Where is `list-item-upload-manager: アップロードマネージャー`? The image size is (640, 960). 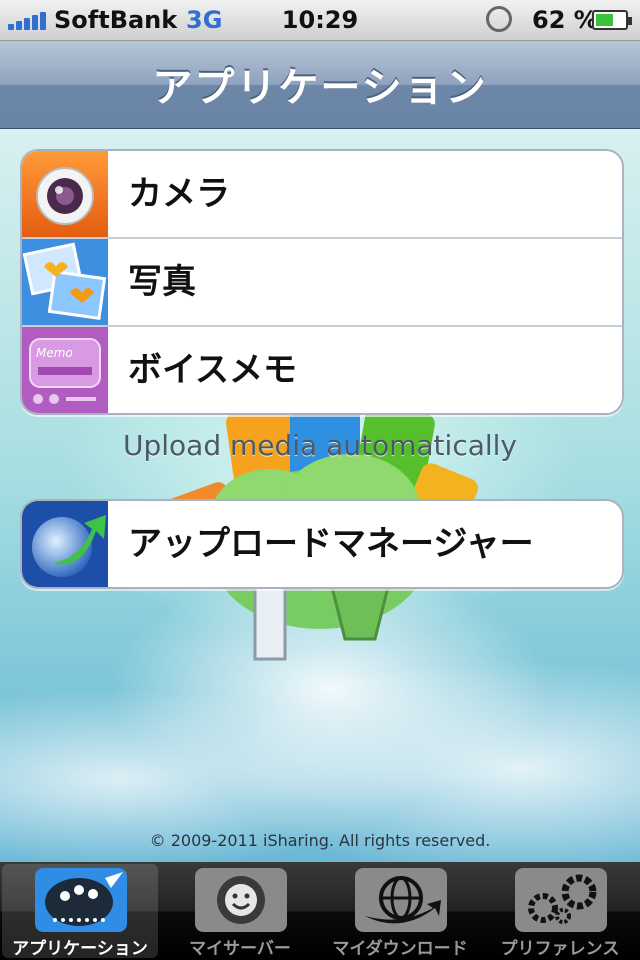
list-item-upload-manager: アップロードマネージャー is located at coordinates (322, 544).